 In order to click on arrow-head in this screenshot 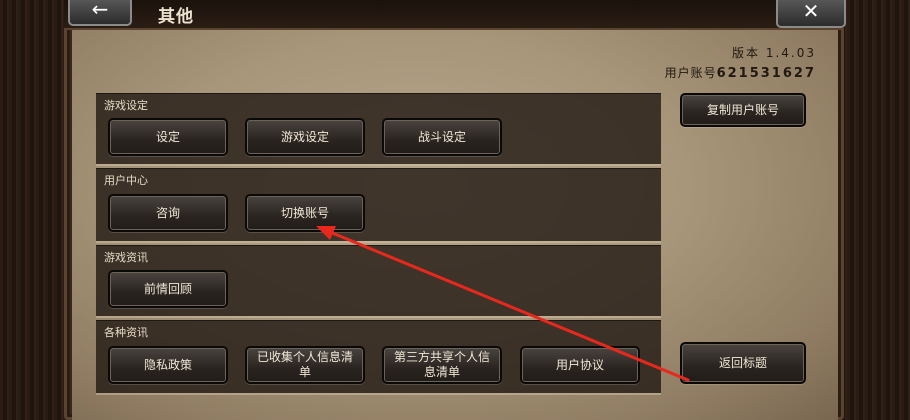, I will do `click(326, 233)`.